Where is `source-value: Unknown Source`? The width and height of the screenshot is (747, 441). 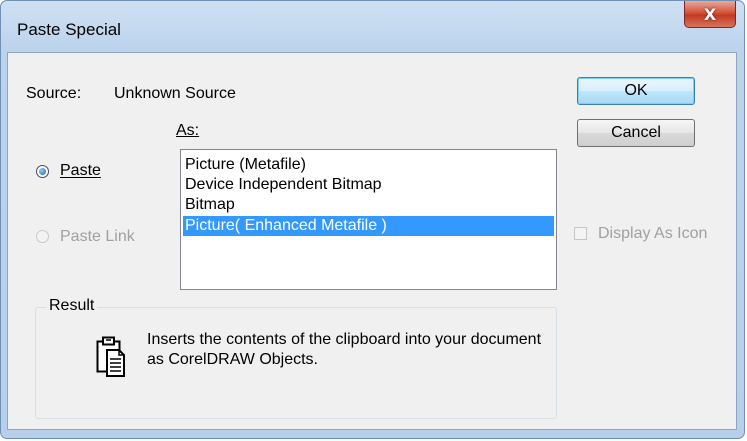
source-value: Unknown Source is located at coordinates (175, 93).